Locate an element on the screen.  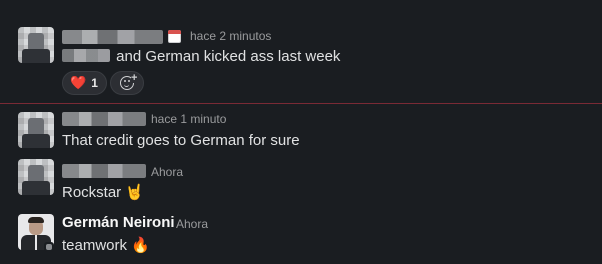
message-text: That credit goes to German for sure is located at coordinates (181, 140).